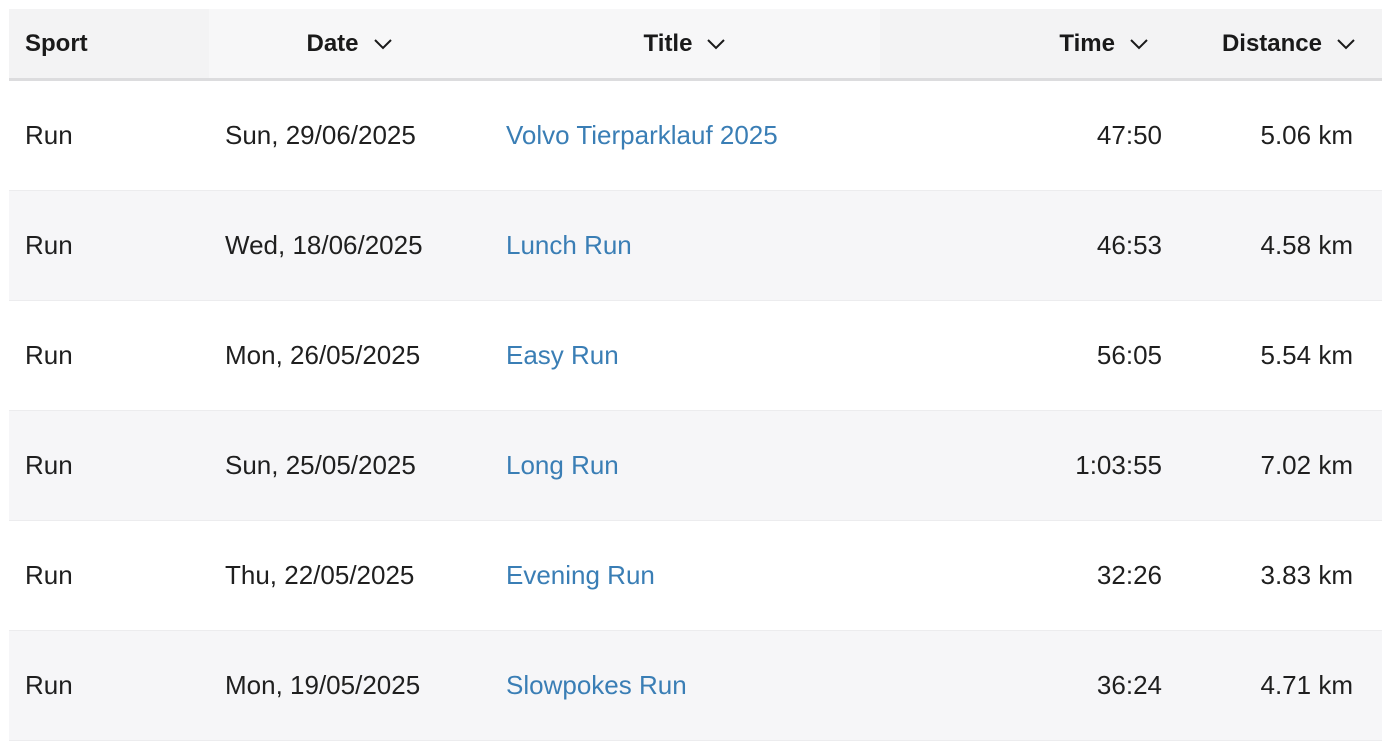  Describe the element at coordinates (1276, 135) in the screenshot. I see `distance-cell: 5.06 km` at that location.